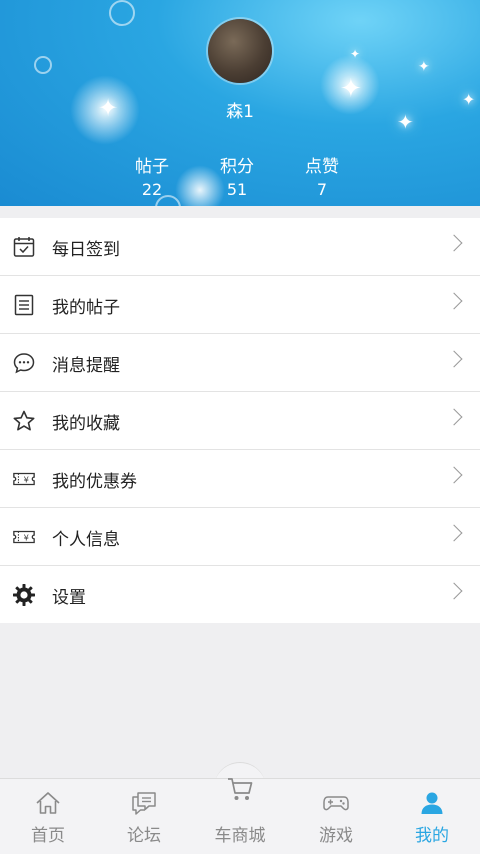 The height and width of the screenshot is (854, 480). I want to click on menu-item-coupons: ¥ 我的优惠券, so click(240, 479).